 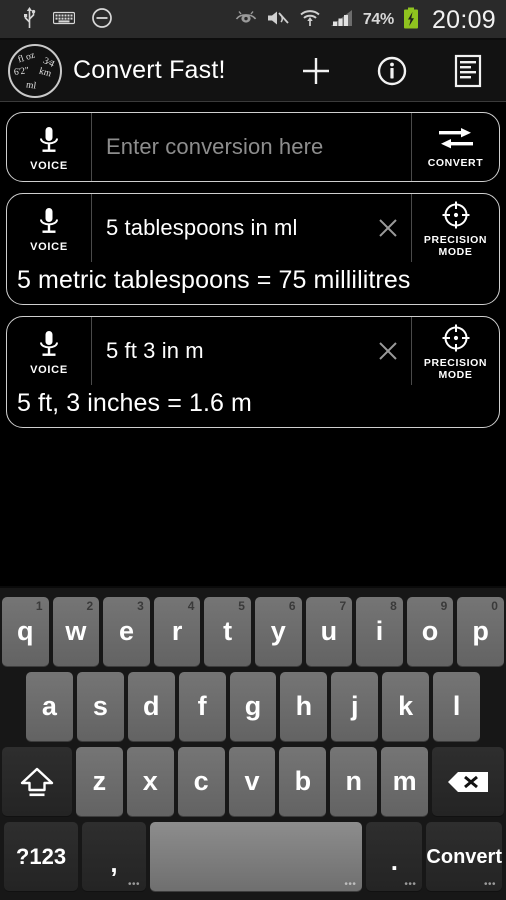 I want to click on keyboard-row-1: 1q2w3e4r5t6y7u8i9o0p, so click(x=253, y=631).